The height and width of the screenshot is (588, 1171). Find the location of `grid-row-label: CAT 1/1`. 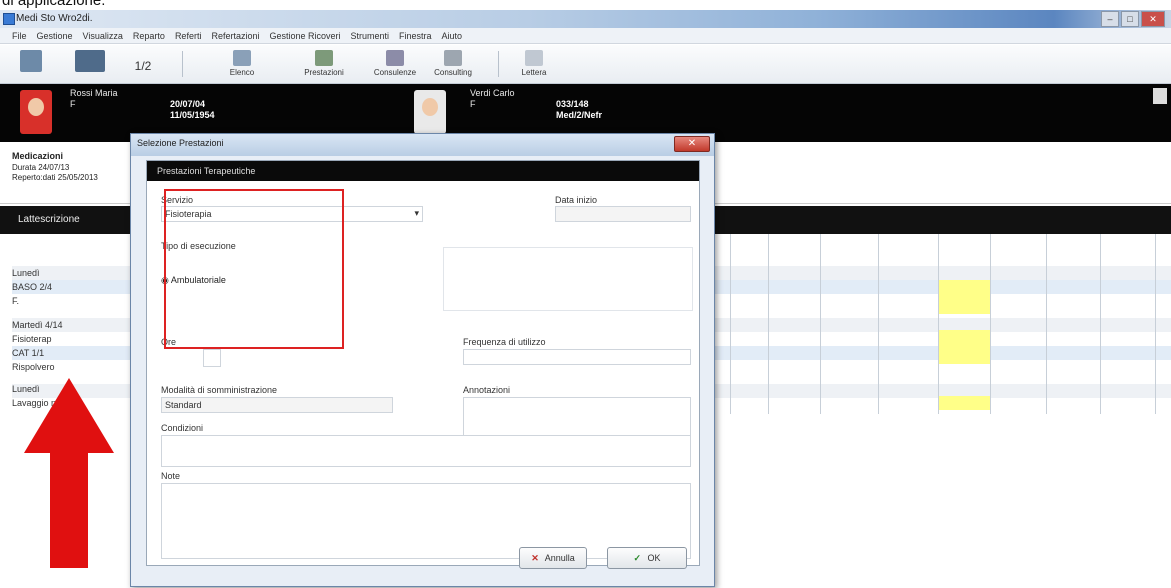

grid-row-label: CAT 1/1 is located at coordinates (28, 355).